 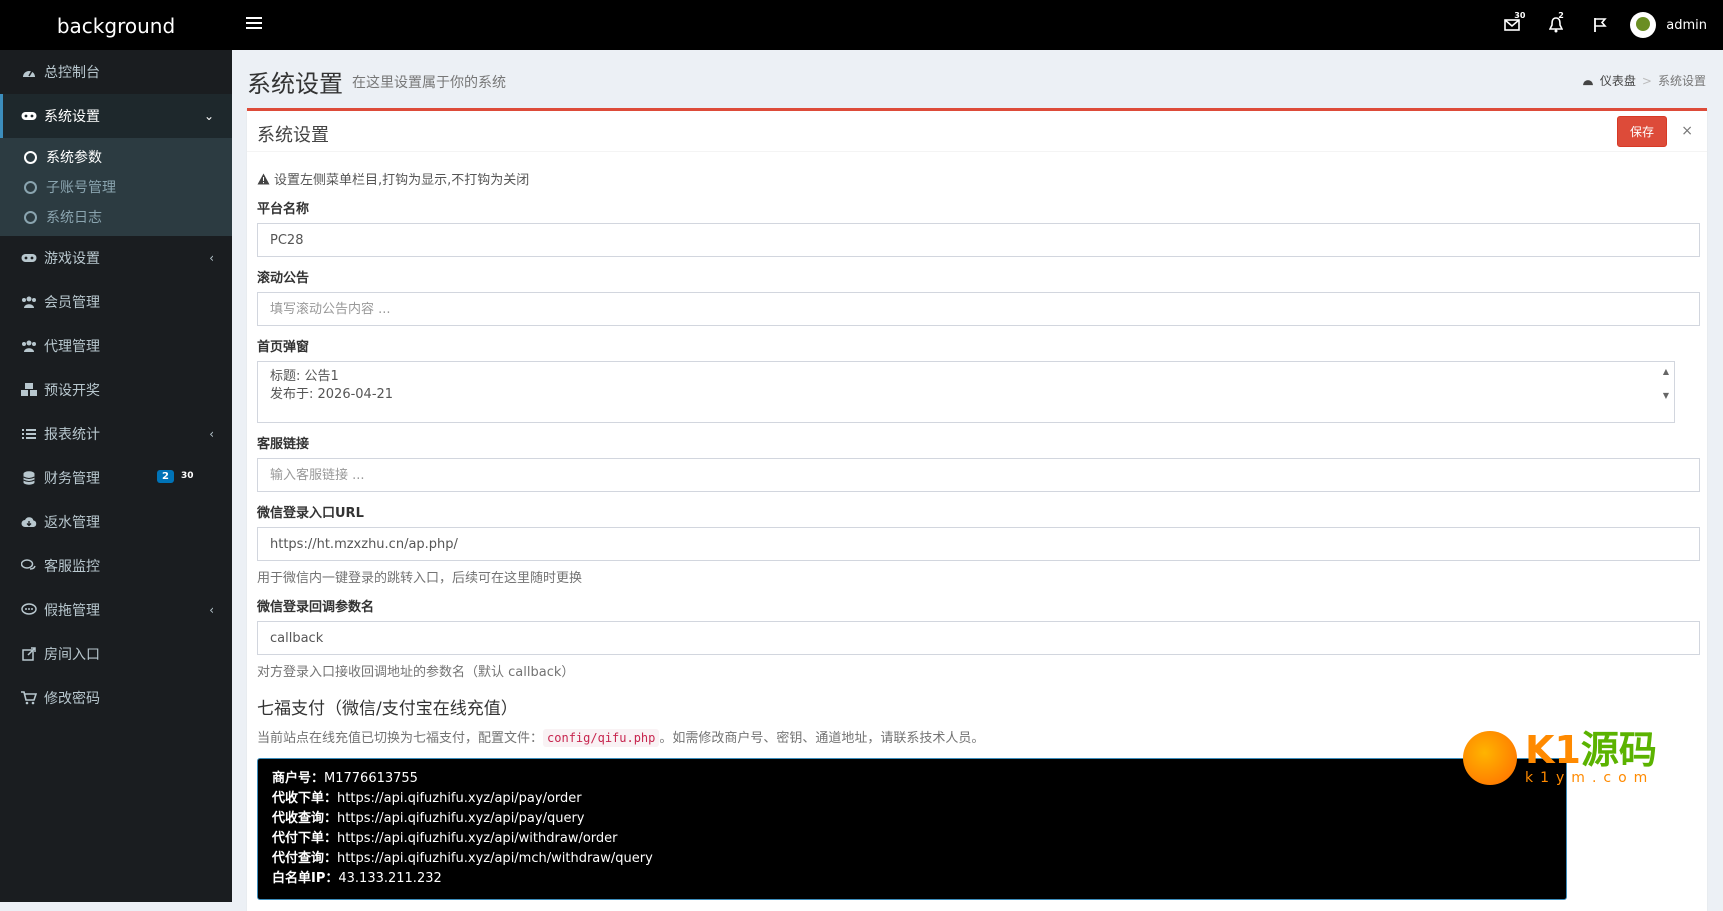 I want to click on cloud-download-icon, so click(x=29, y=522).